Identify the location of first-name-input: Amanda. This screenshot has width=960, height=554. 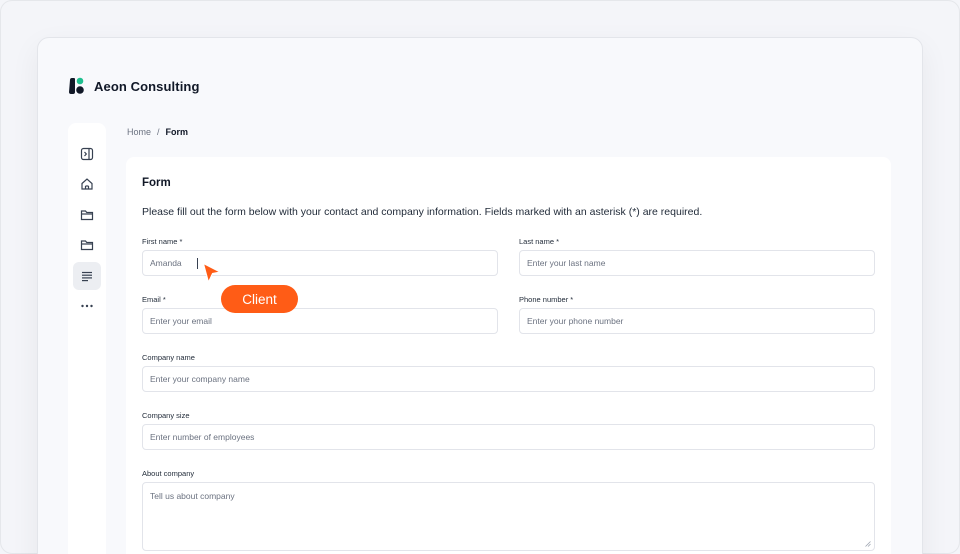
(320, 263).